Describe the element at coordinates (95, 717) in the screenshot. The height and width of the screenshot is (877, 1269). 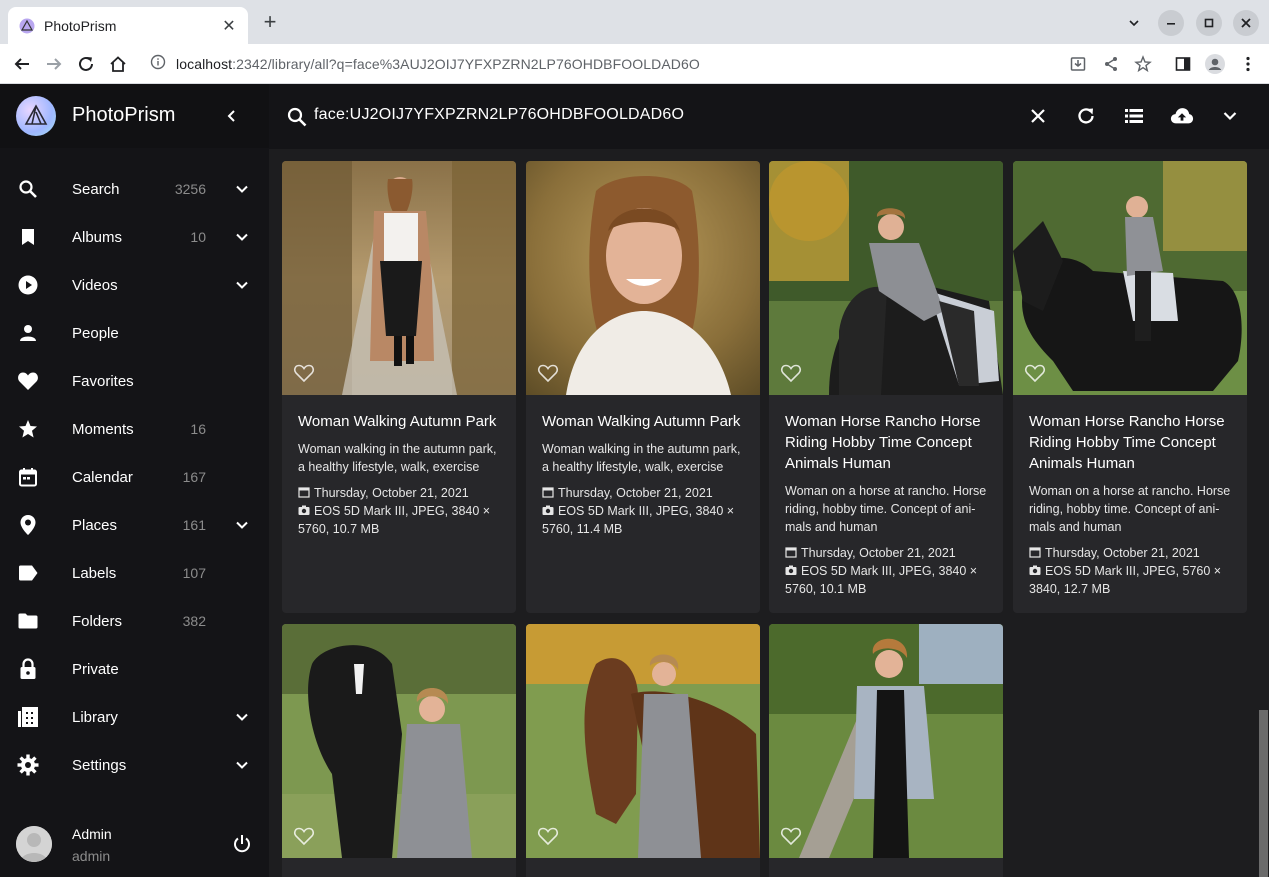
I see `sidebar-item-label: Library` at that location.